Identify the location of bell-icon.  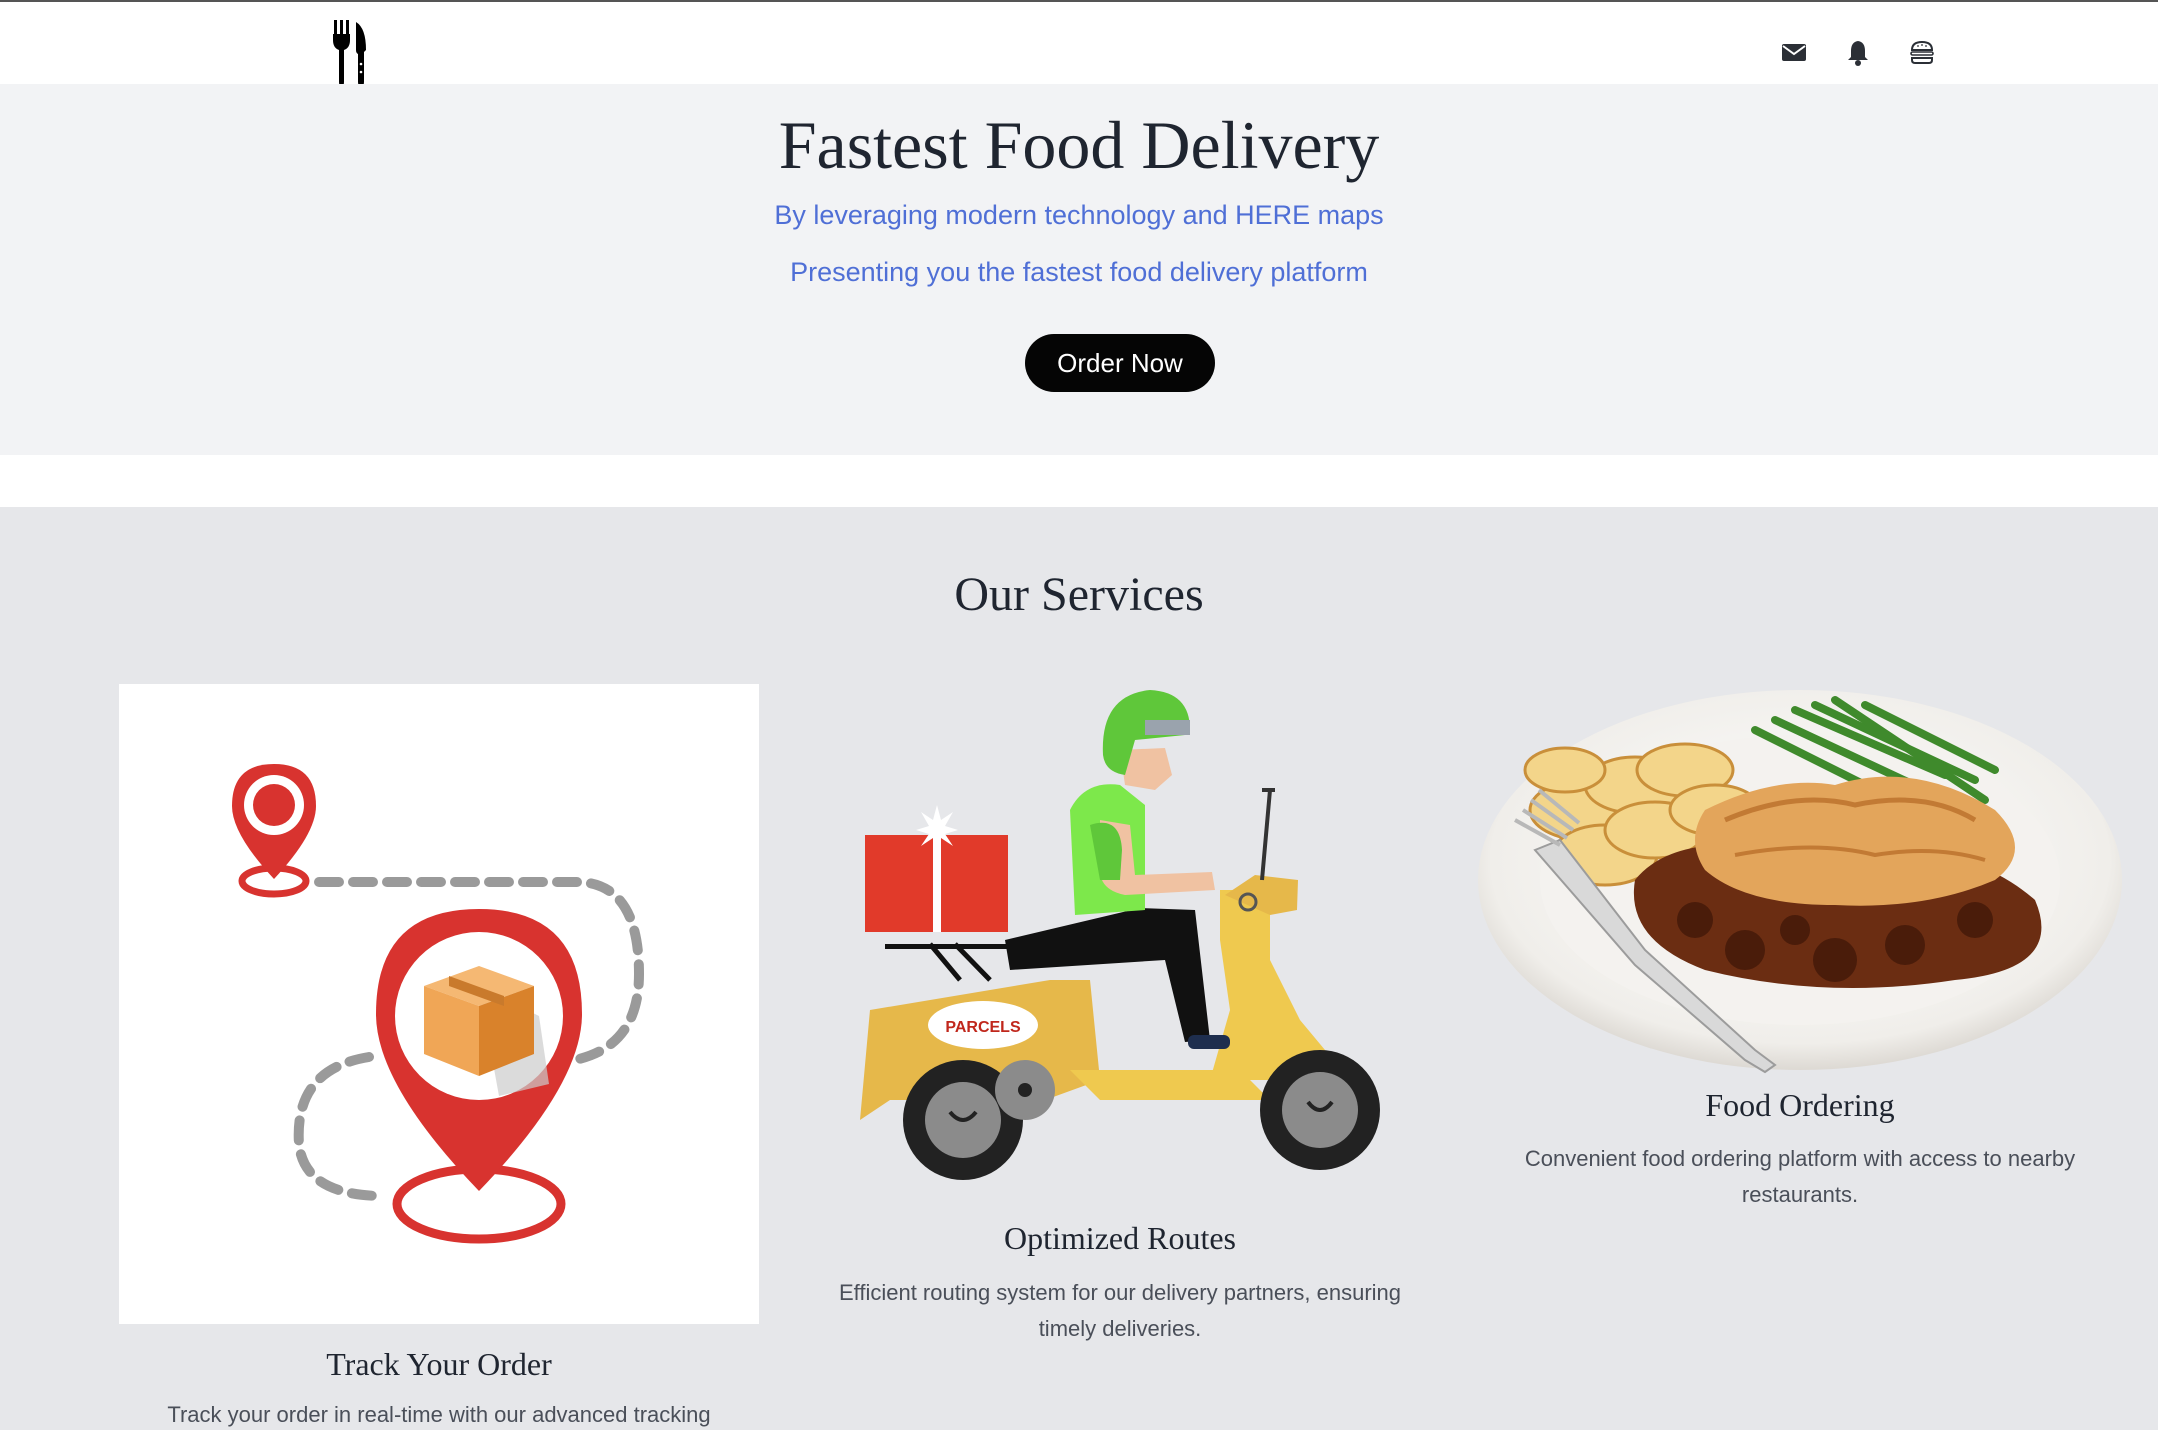
(1858, 52).